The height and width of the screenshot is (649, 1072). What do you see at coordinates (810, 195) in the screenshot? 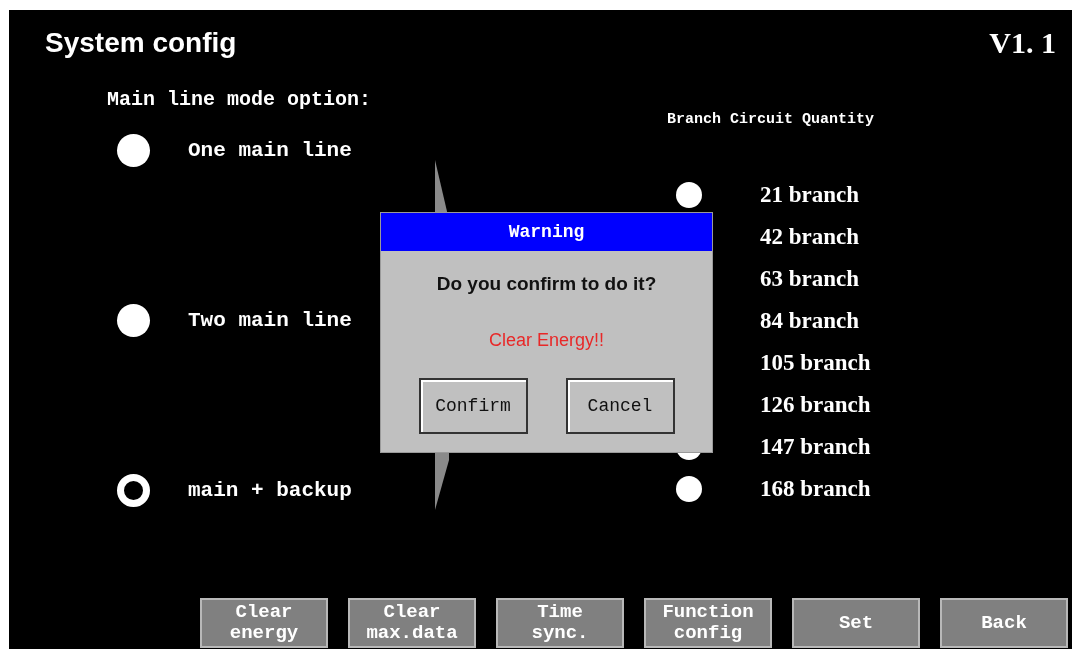
I see `option-label: 21 branch` at bounding box center [810, 195].